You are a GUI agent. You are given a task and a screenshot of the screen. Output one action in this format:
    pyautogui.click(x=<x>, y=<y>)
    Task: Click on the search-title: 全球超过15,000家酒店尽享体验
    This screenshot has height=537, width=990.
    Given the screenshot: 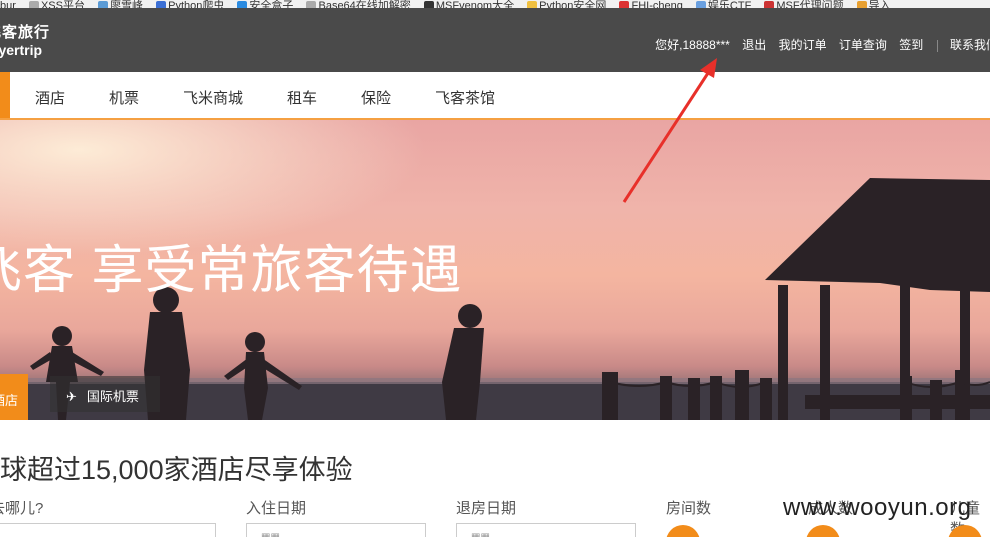 What is the action you would take?
    pyautogui.click(x=176, y=470)
    